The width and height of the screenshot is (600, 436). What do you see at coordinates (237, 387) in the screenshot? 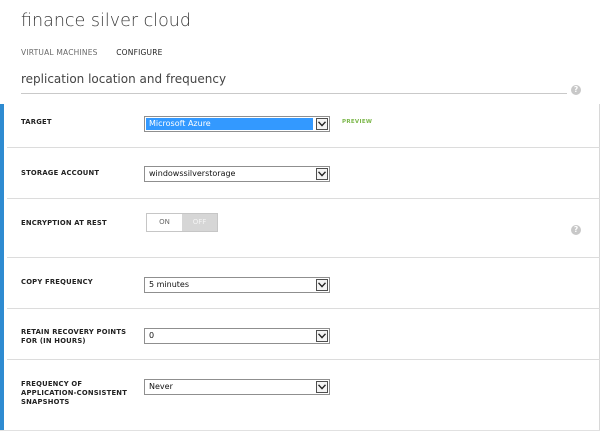
I see `app-consistent-select: Never` at bounding box center [237, 387].